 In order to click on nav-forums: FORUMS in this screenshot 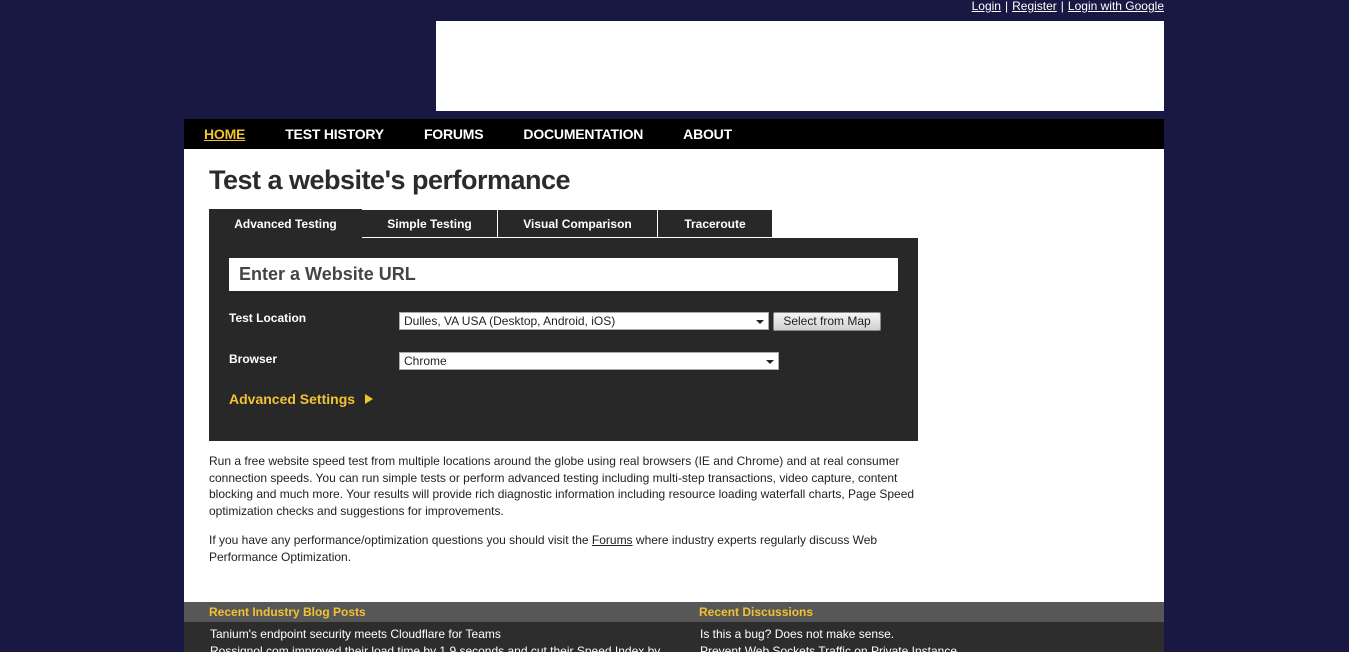, I will do `click(454, 134)`.